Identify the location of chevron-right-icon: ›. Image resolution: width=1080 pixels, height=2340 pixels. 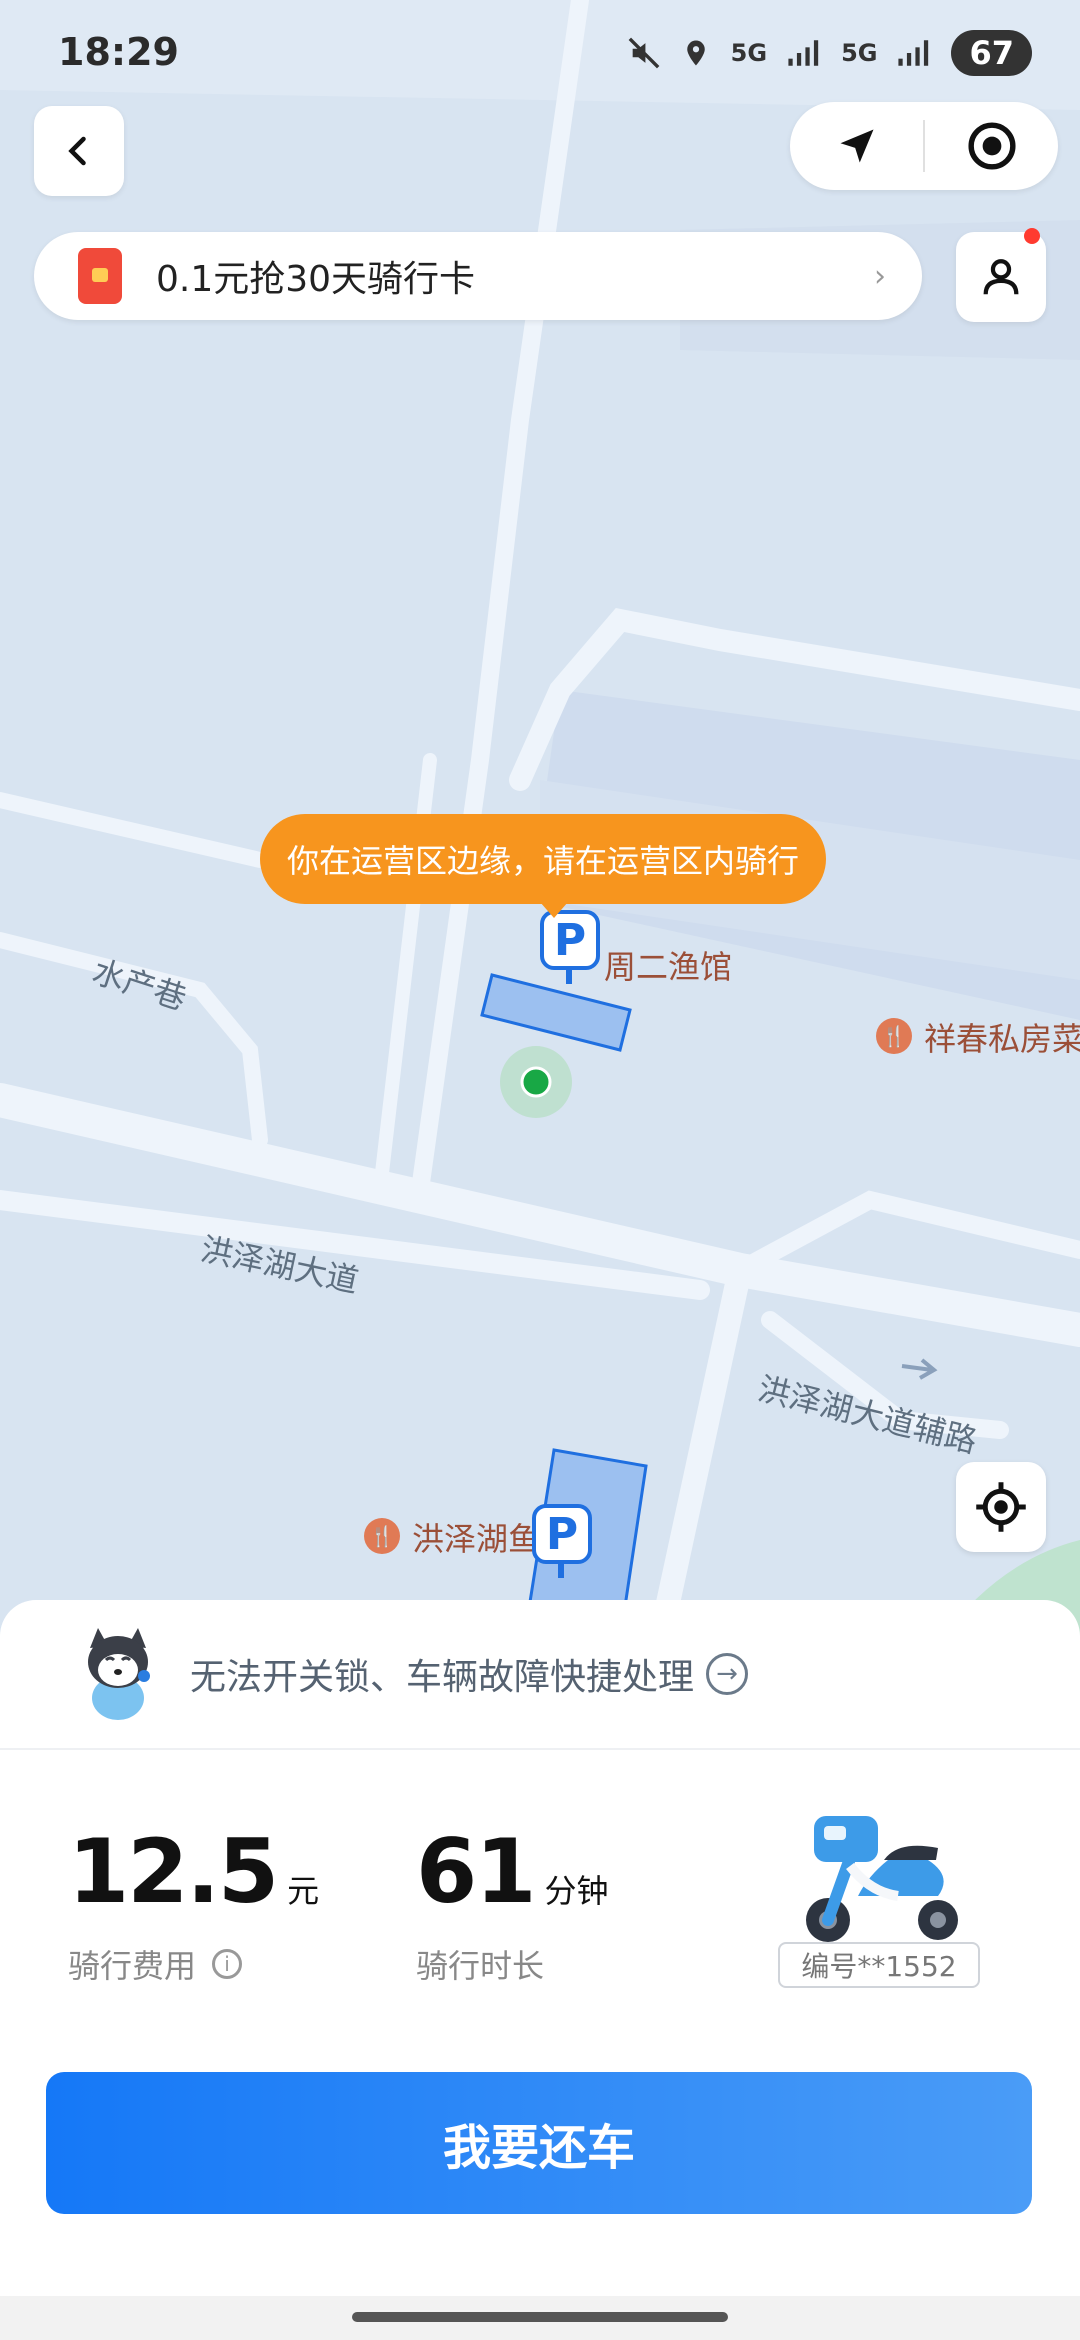
(880, 276).